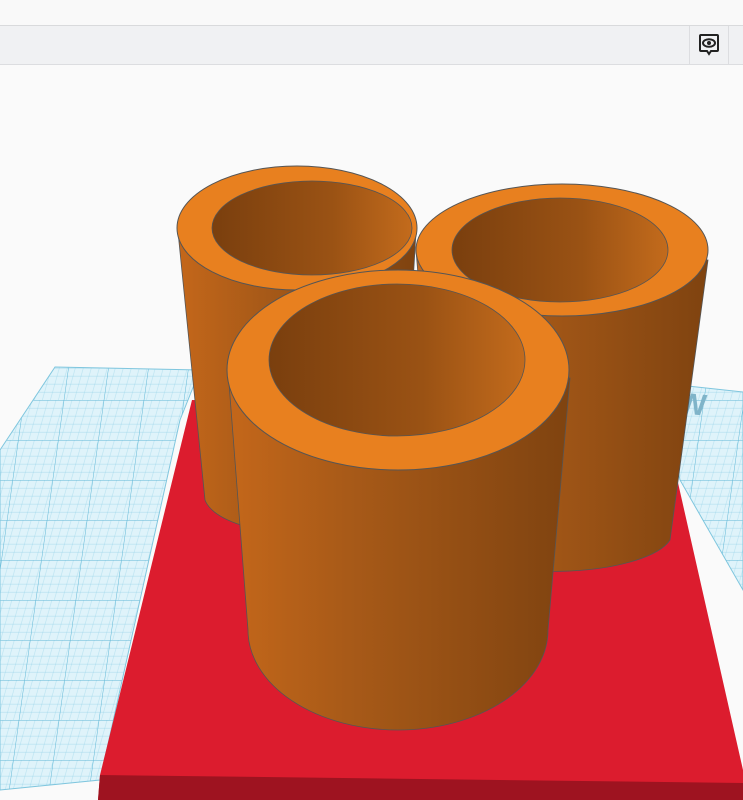 The image size is (743, 800). I want to click on eye-speech-bubble-icon, so click(709, 45).